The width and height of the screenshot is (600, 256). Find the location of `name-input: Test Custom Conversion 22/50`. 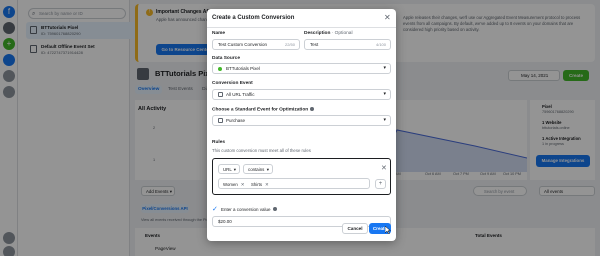

name-input: Test Custom Conversion 22/50 is located at coordinates (256, 44).